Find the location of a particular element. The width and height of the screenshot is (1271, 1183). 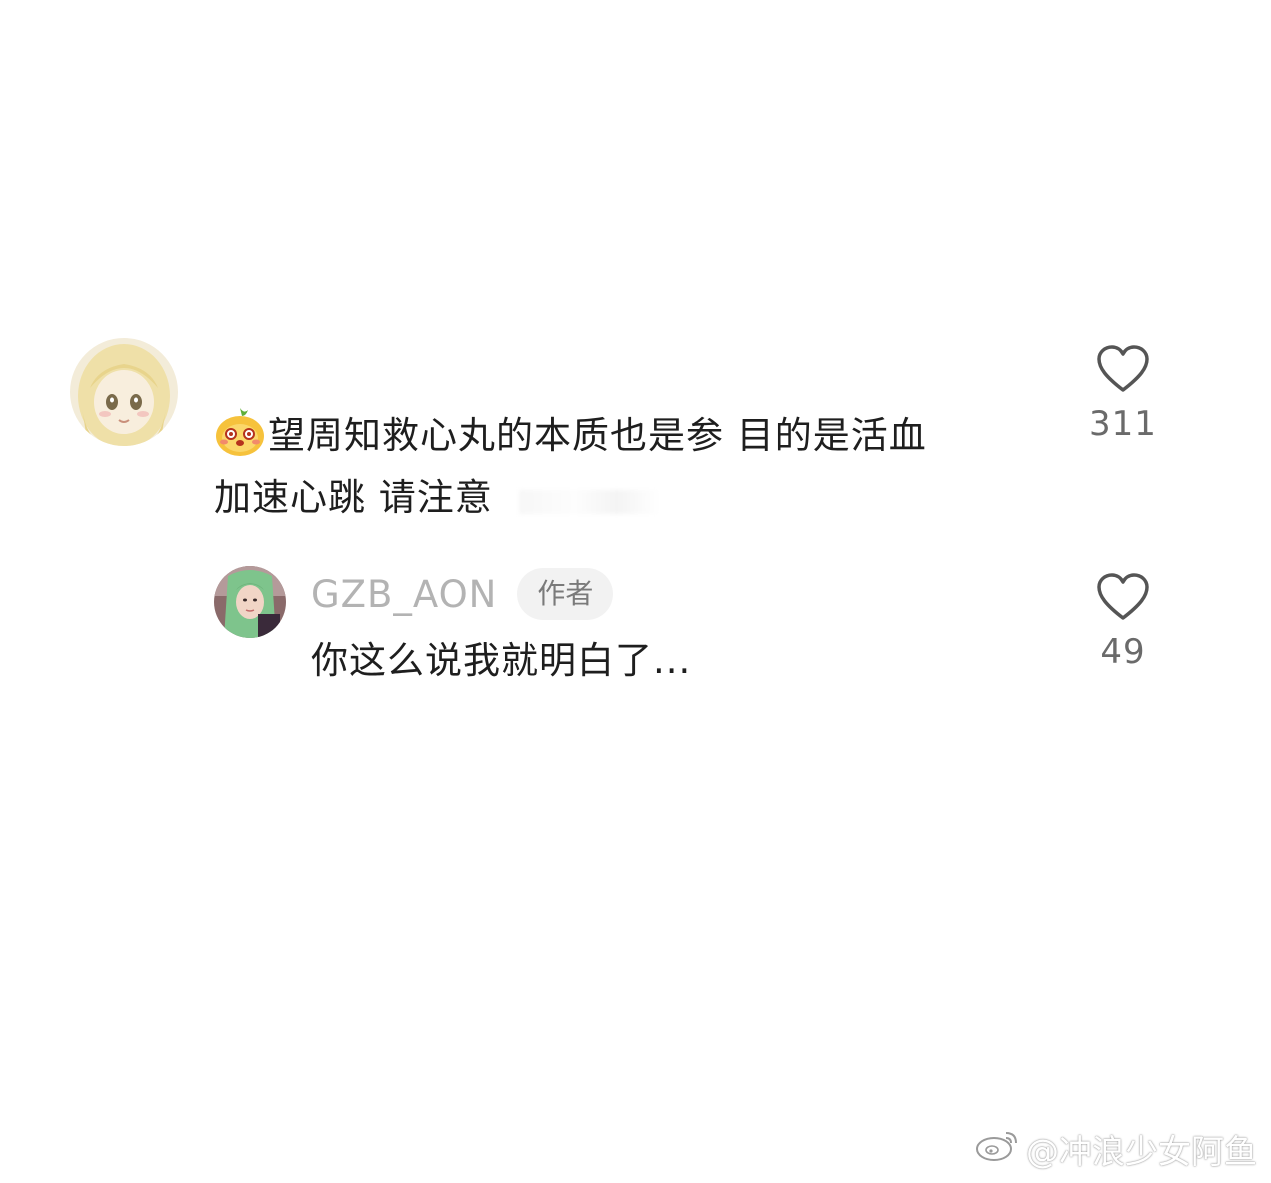

comment-like-button: 311 is located at coordinates (1123, 394).